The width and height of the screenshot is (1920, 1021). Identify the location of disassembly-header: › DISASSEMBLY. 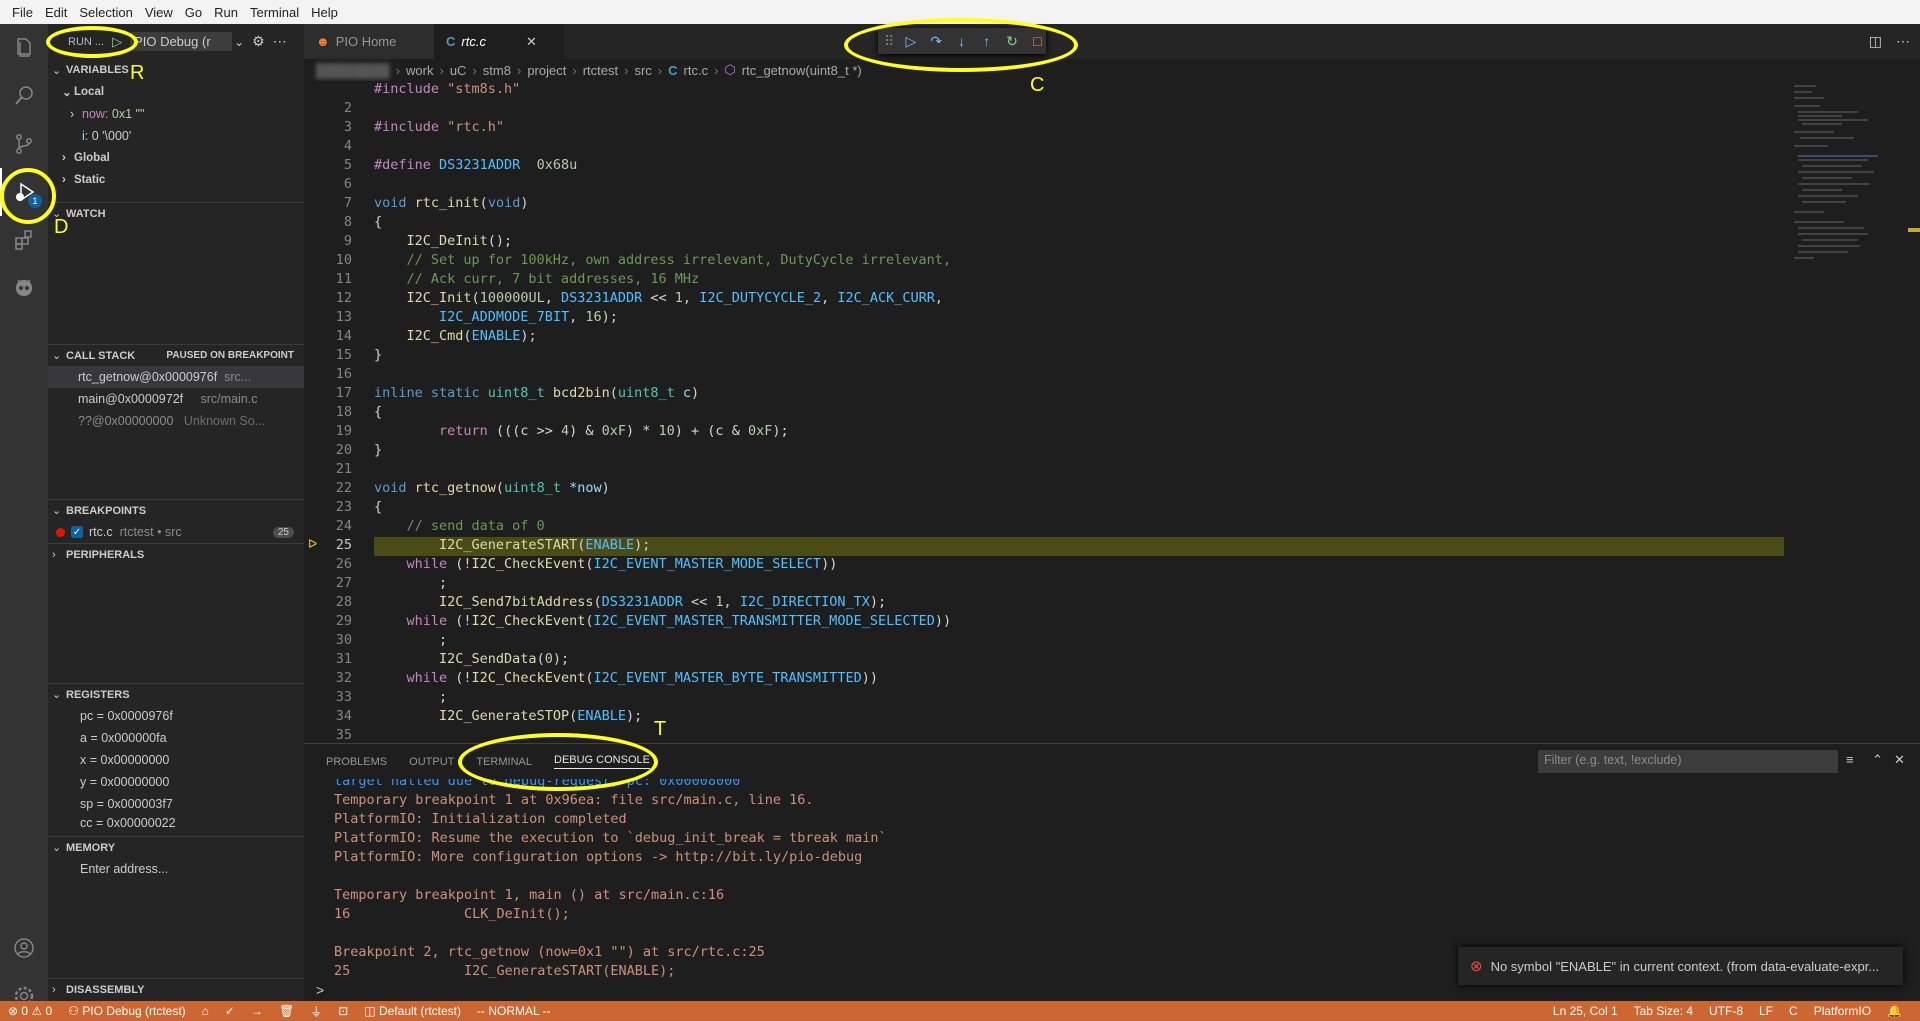
(176, 989).